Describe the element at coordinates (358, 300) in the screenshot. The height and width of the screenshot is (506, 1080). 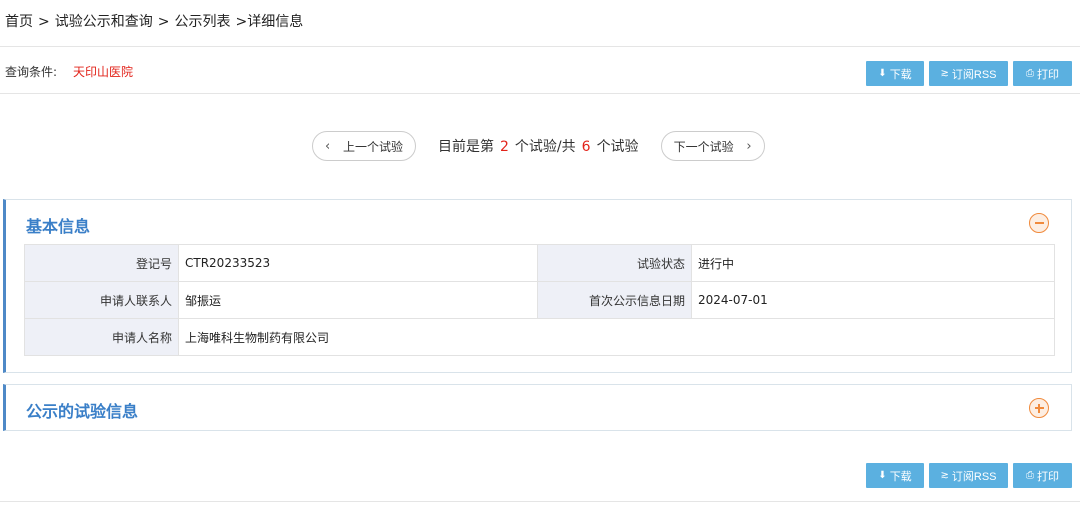
I see `contact-value: 邹振运` at that location.